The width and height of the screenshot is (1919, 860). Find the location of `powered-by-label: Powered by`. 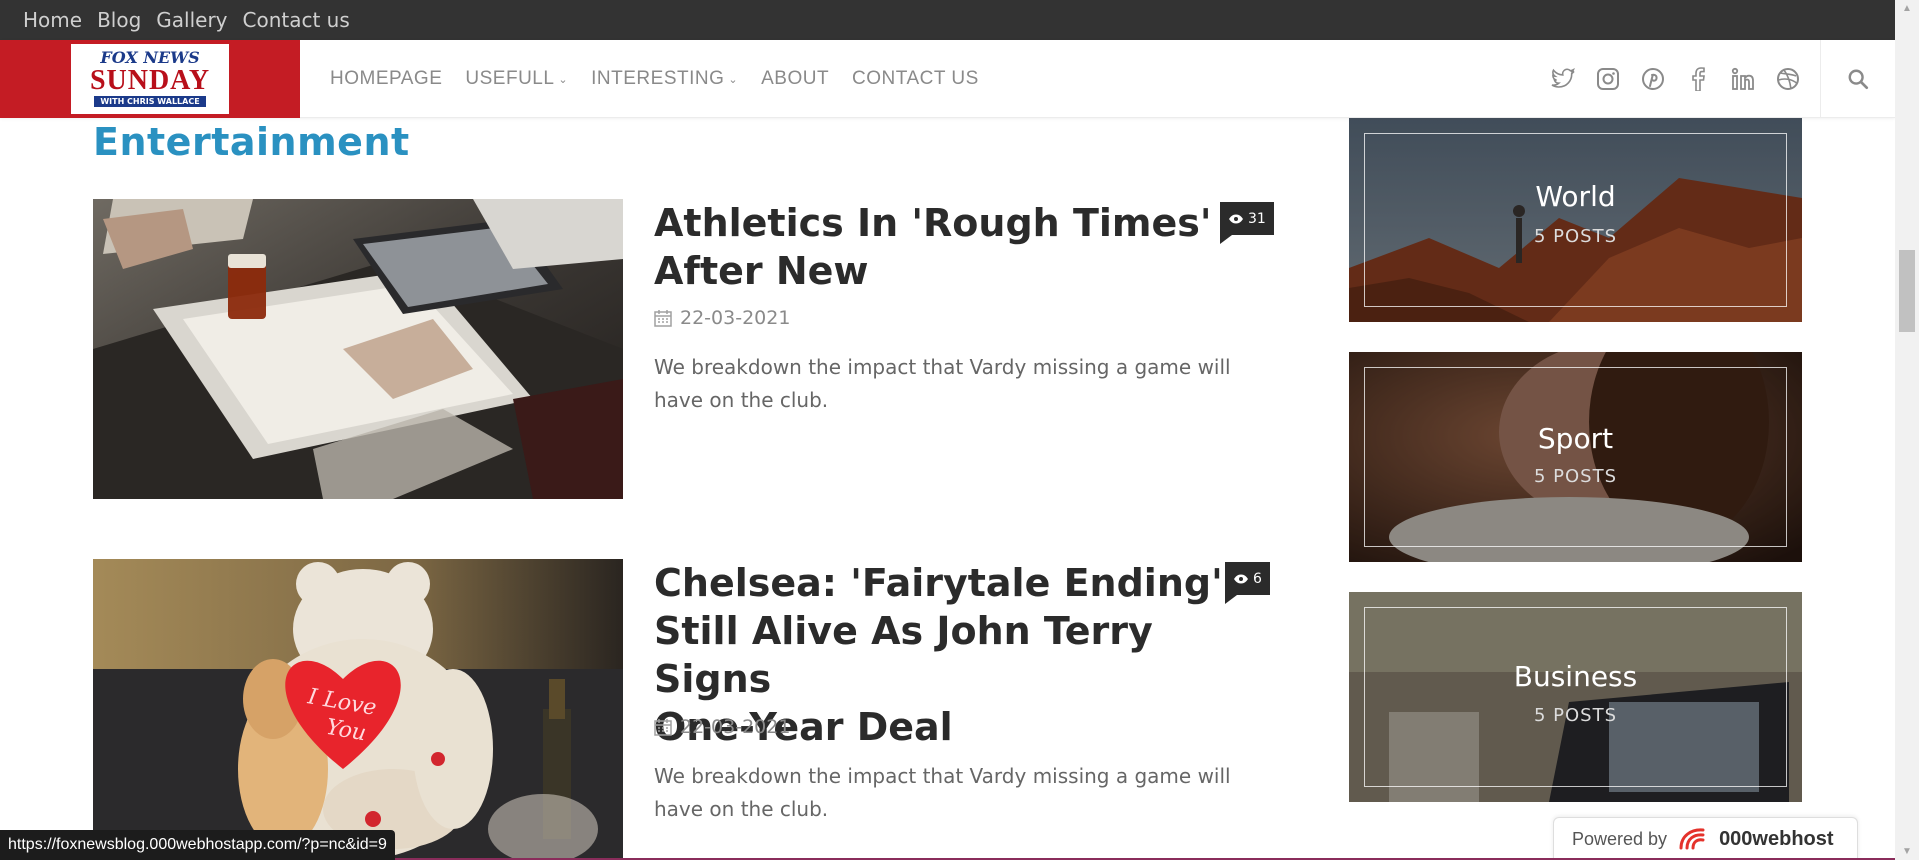

powered-by-label: Powered by is located at coordinates (1620, 838).